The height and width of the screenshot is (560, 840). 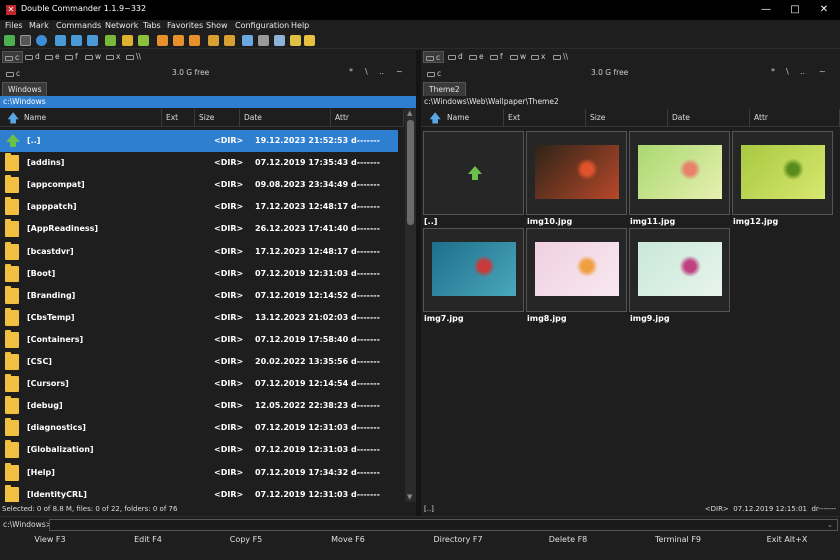 I want to click on command-line-input: ⌄, so click(x=443, y=525).